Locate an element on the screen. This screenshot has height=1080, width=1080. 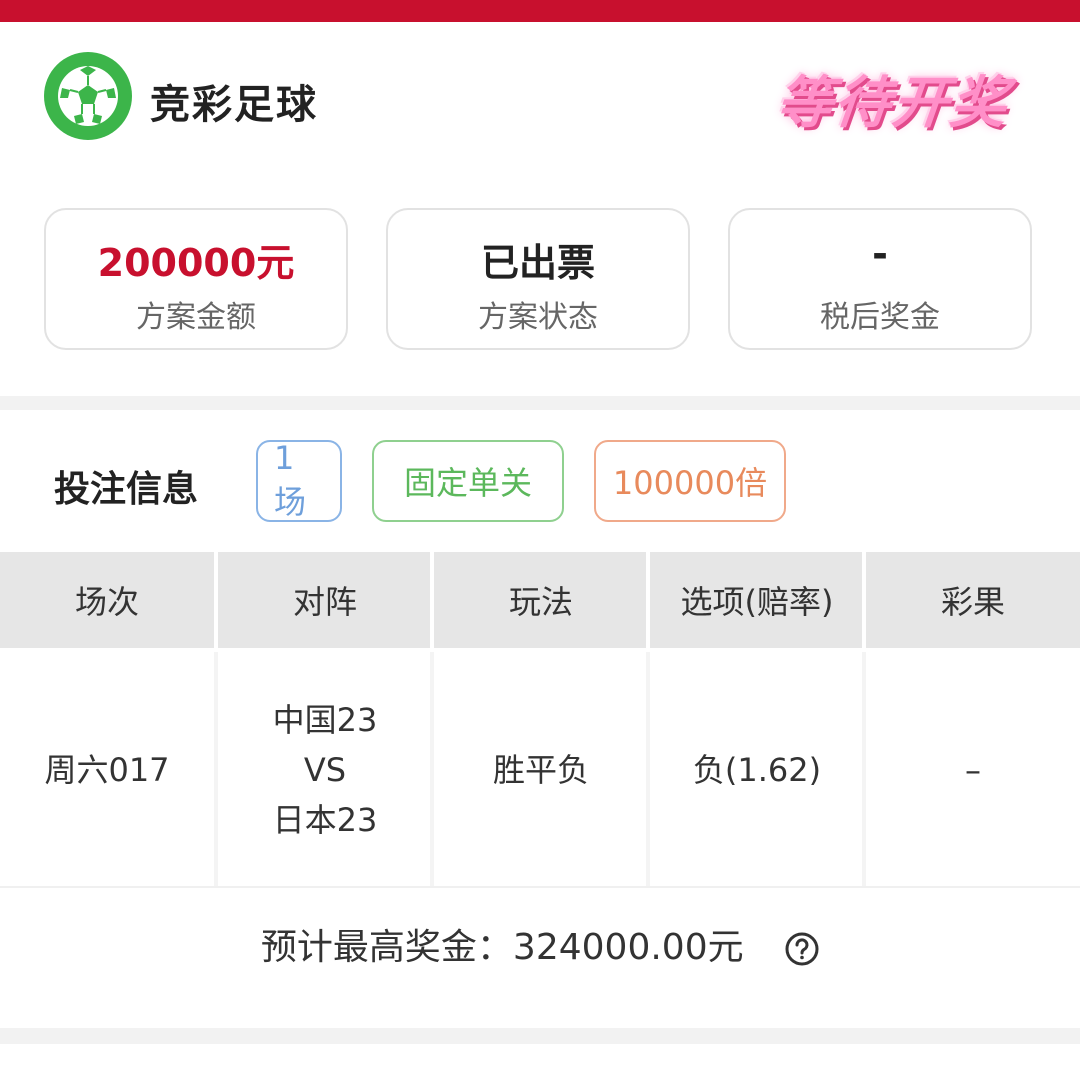
tag-multiplier: 100000倍 is located at coordinates (690, 481).